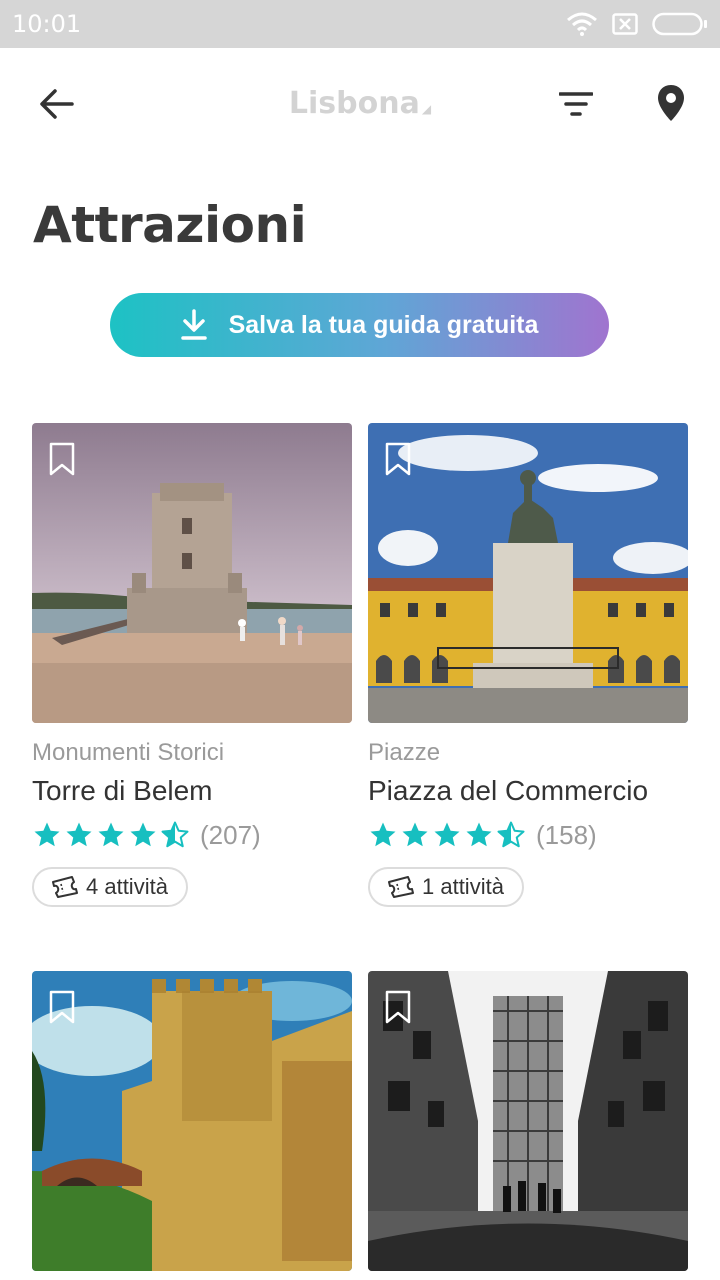 This screenshot has height=1280, width=720. What do you see at coordinates (463, 886) in the screenshot?
I see `activities-label: 1 attività` at bounding box center [463, 886].